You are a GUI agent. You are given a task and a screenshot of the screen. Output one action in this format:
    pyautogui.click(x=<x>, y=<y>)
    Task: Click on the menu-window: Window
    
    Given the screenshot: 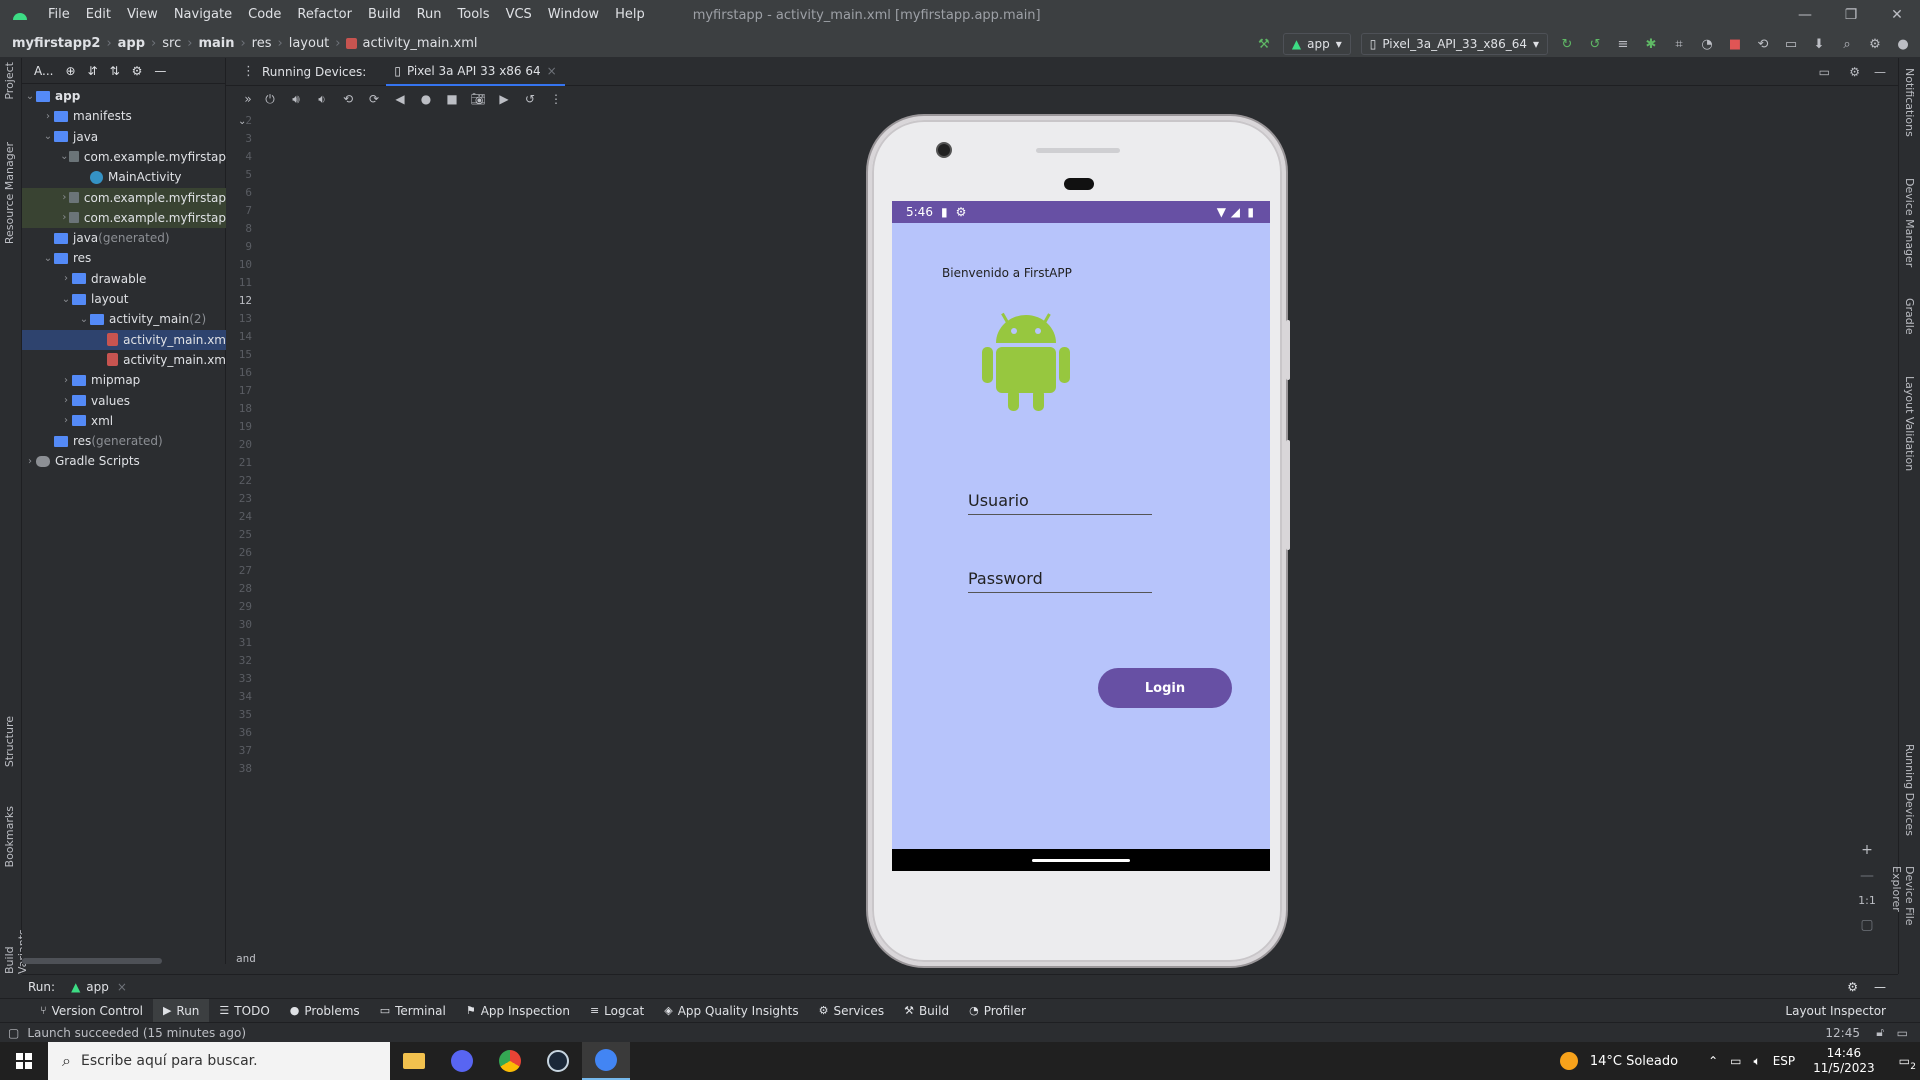 What is the action you would take?
    pyautogui.click(x=573, y=15)
    